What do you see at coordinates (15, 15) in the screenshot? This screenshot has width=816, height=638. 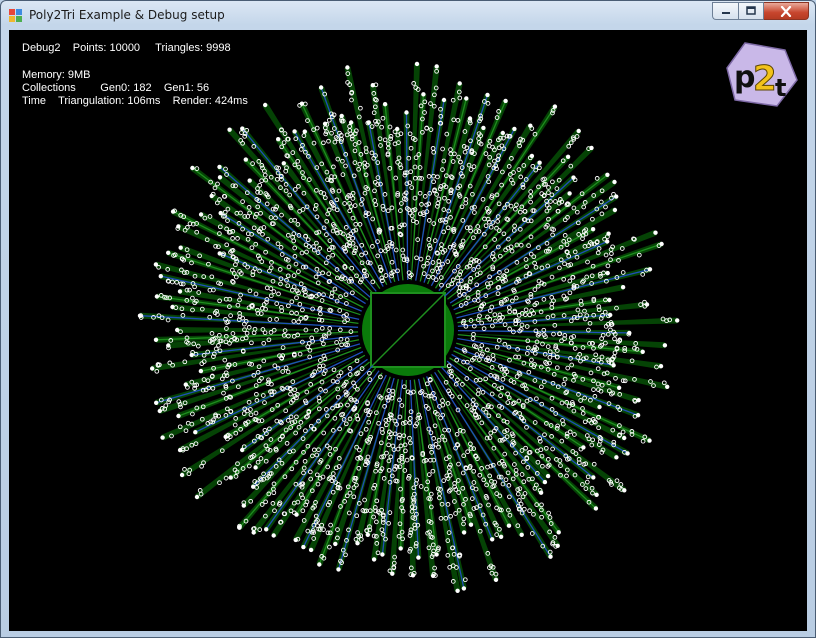 I see `app-icon` at bounding box center [15, 15].